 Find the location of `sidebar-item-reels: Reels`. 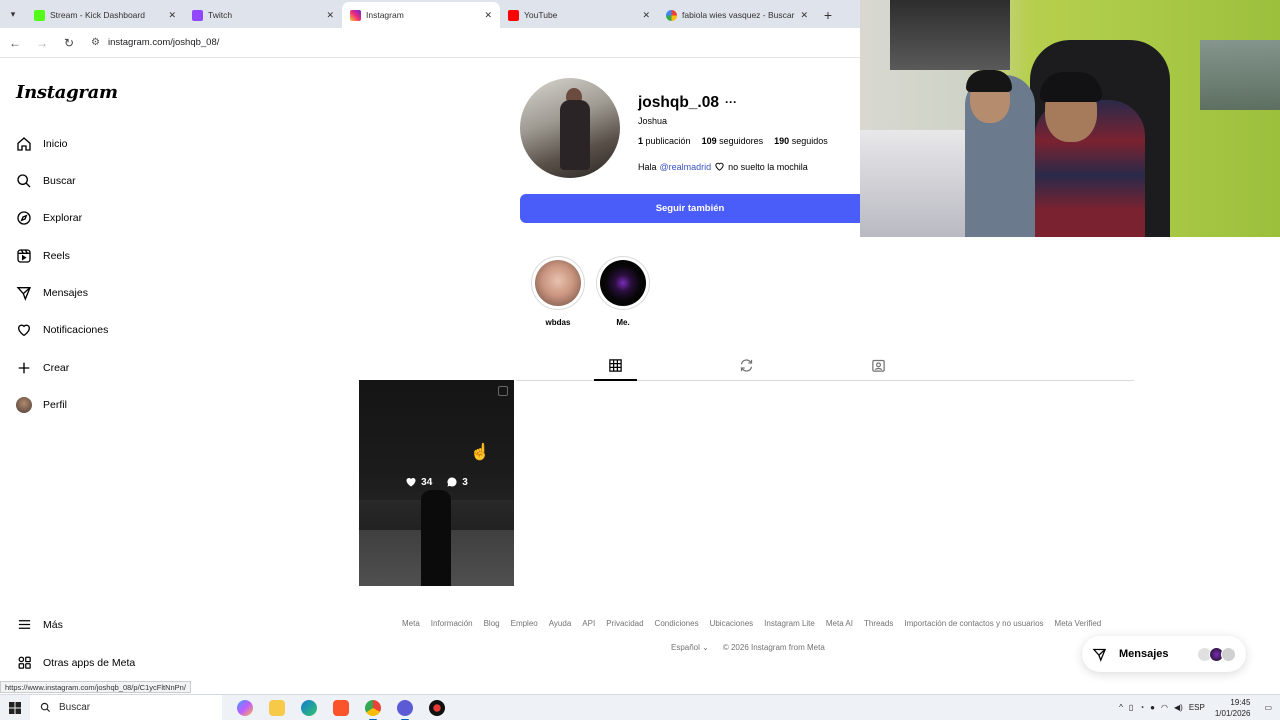

sidebar-item-reels: Reels is located at coordinates (43, 256).